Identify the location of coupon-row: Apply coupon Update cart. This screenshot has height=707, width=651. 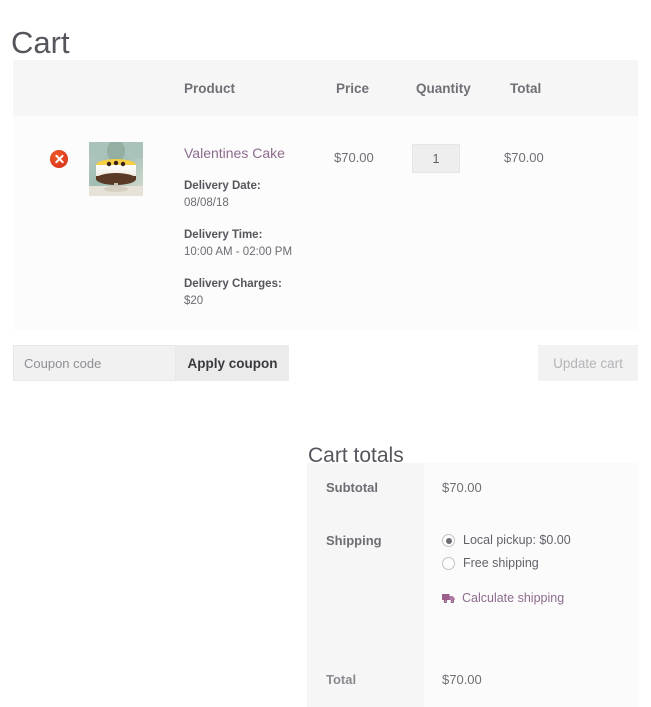
(325, 363).